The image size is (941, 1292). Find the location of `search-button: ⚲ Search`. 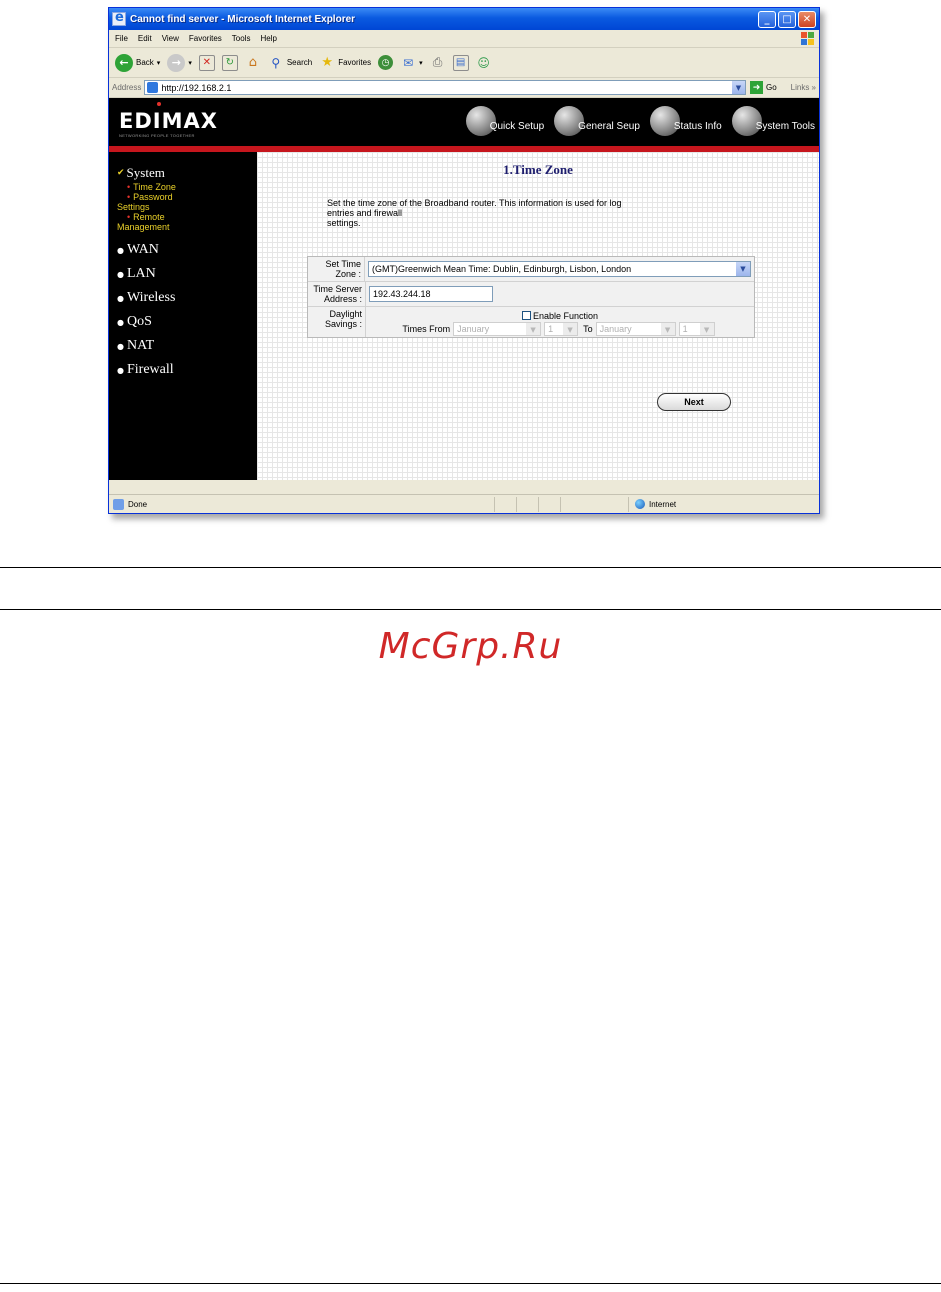

search-button: ⚲ Search is located at coordinates (290, 63).